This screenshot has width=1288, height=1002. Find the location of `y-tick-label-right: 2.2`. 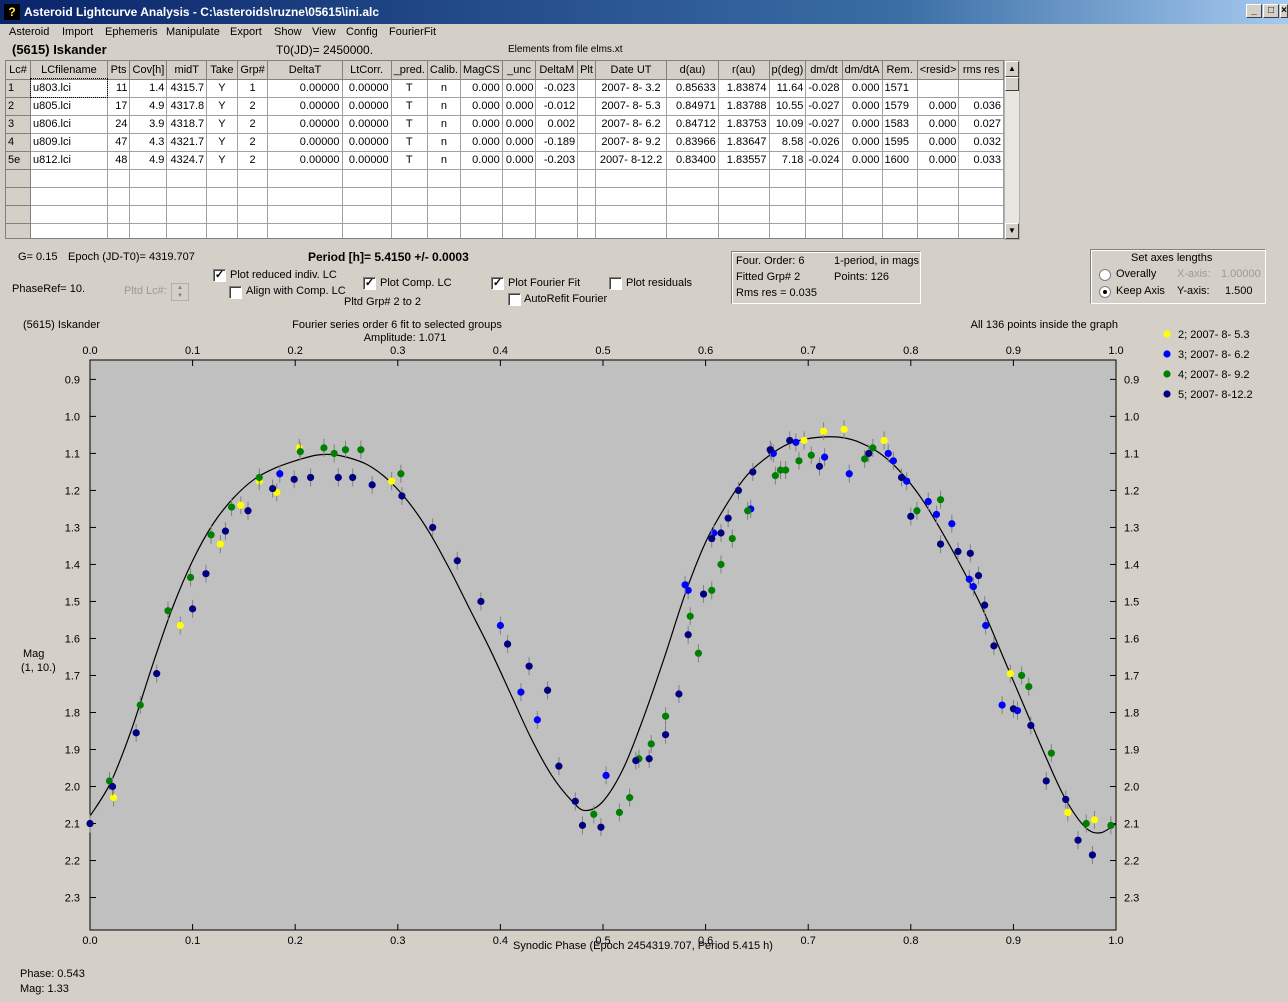

y-tick-label-right: 2.2 is located at coordinates (1131, 862).